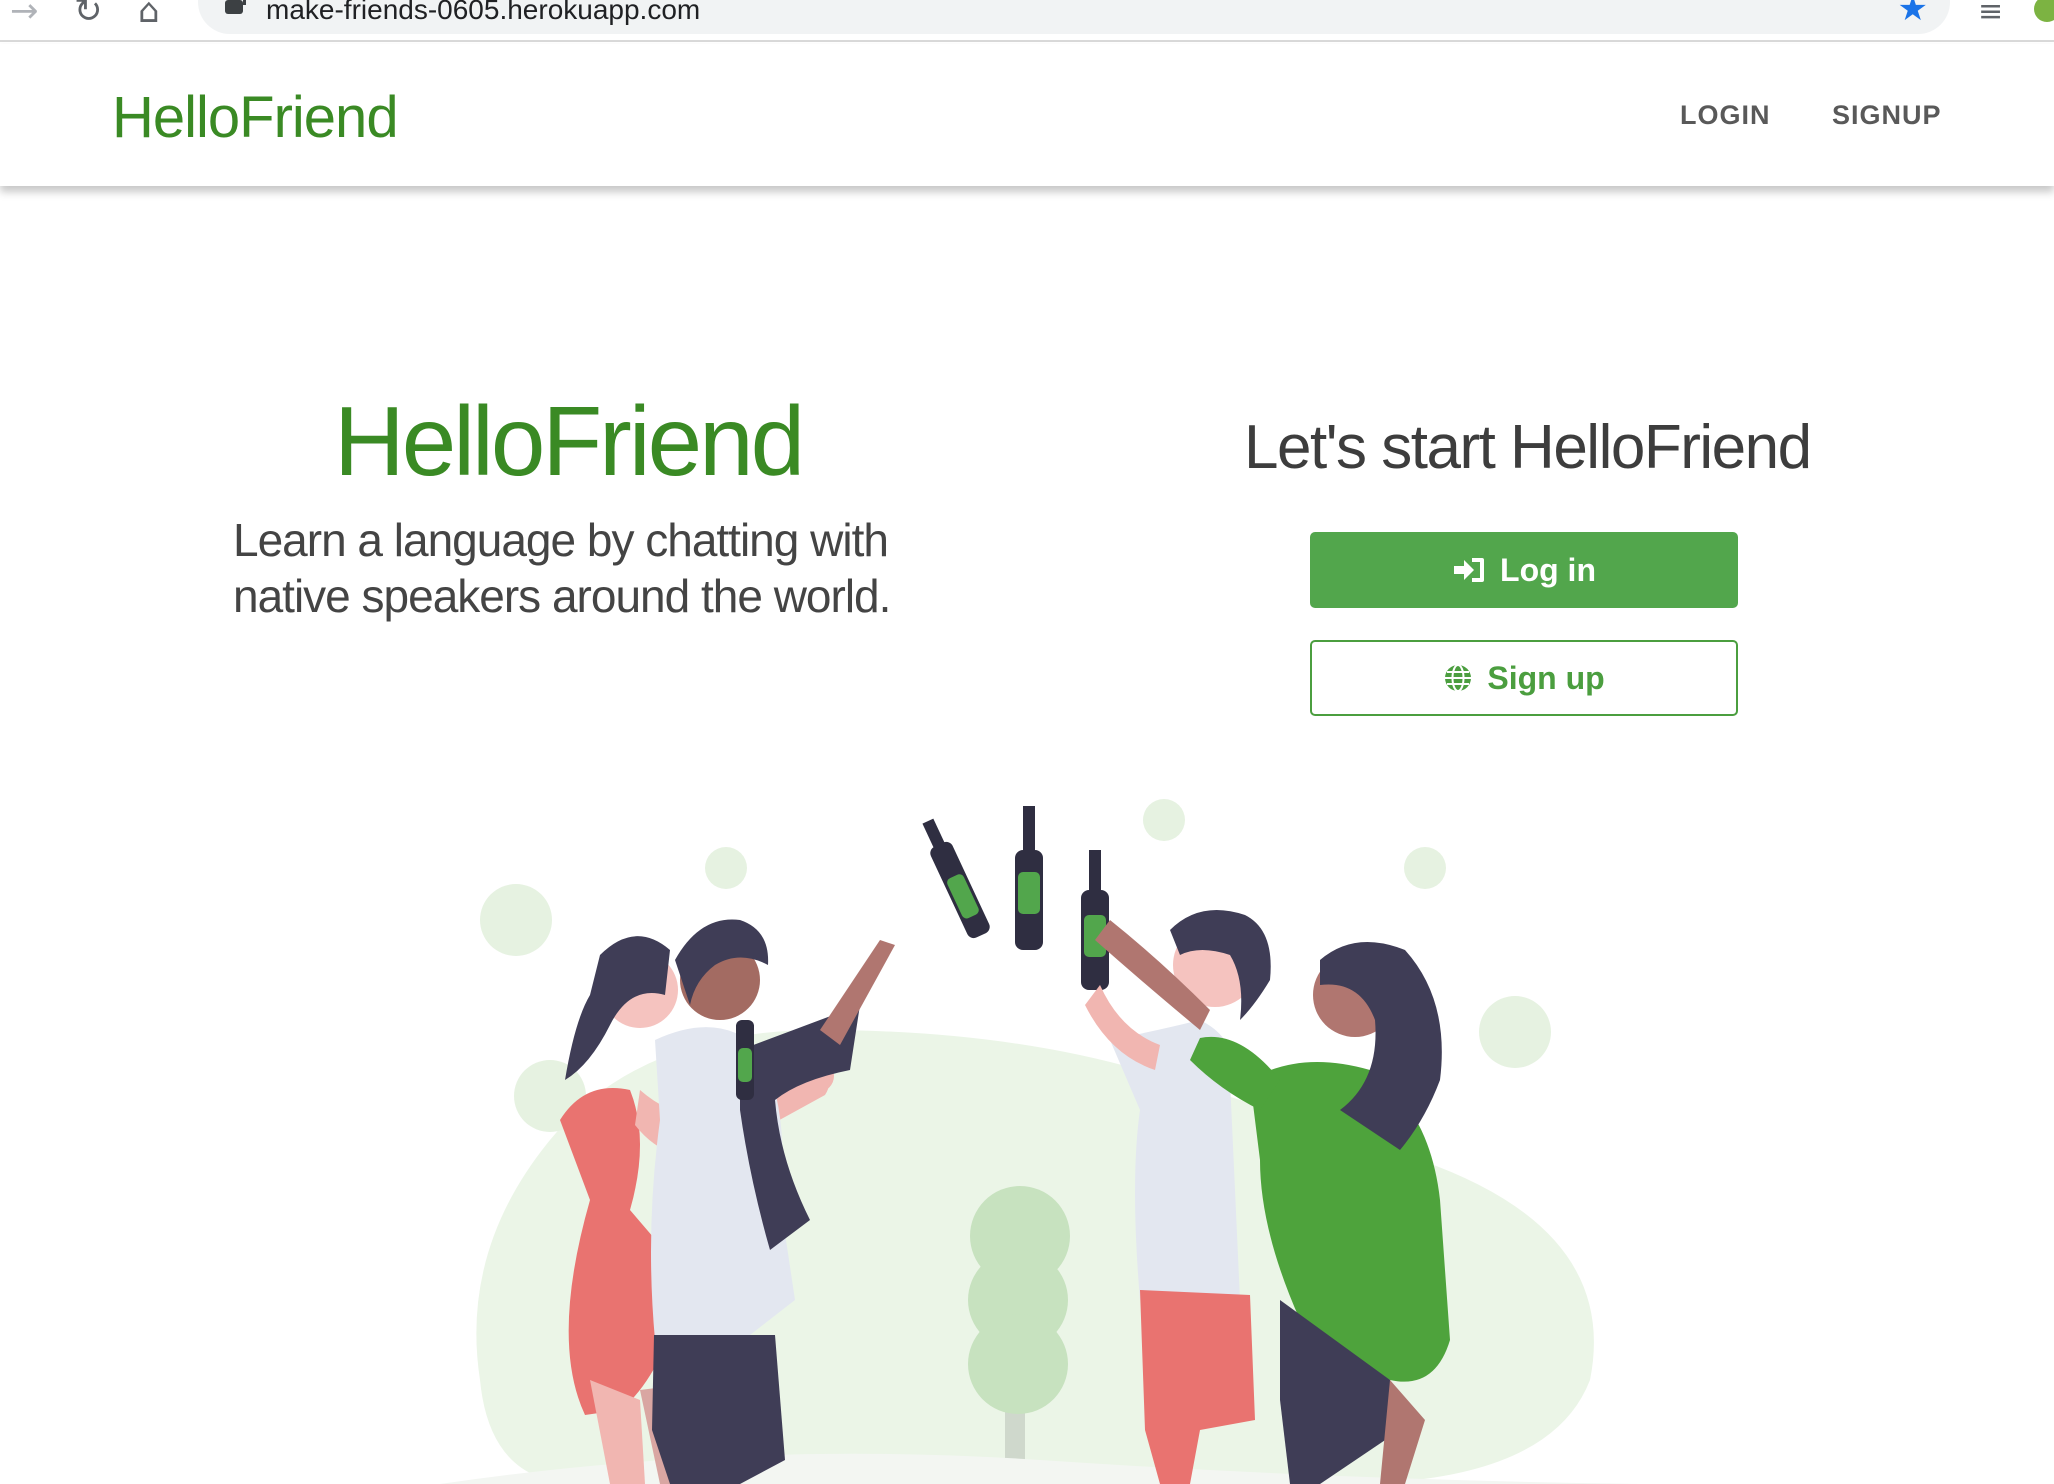 The height and width of the screenshot is (1484, 2054). What do you see at coordinates (255, 117) in the screenshot?
I see `brand-logo: HelloFriend` at bounding box center [255, 117].